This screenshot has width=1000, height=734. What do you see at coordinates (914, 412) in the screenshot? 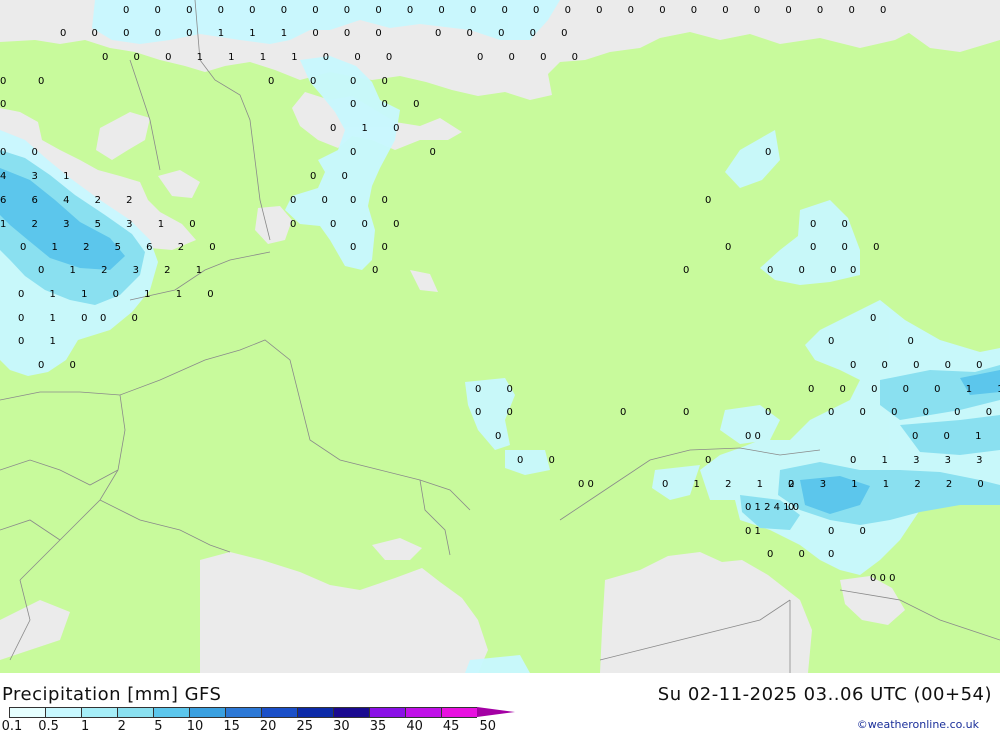
I see `map-value: 0 0 0 0 0 0 0 1 1` at bounding box center [914, 412].